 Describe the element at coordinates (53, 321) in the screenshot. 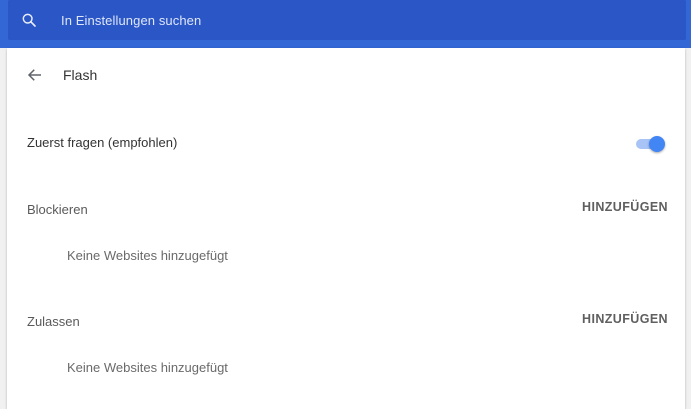

I see `allow-section-title: Zulassen` at that location.